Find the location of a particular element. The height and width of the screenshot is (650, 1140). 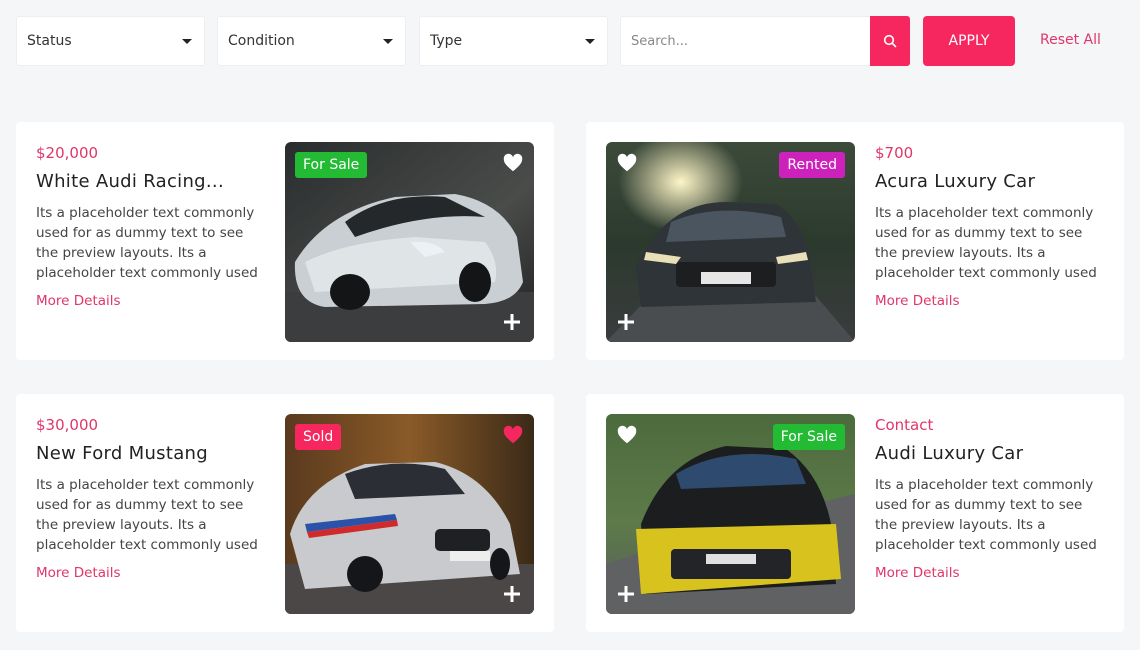

apply-button: APPLY is located at coordinates (969, 41).